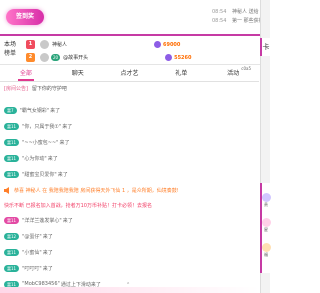 The height and width of the screenshot is (293, 320). What do you see at coordinates (30, 57) in the screenshot?
I see `rank-number: 2` at bounding box center [30, 57].